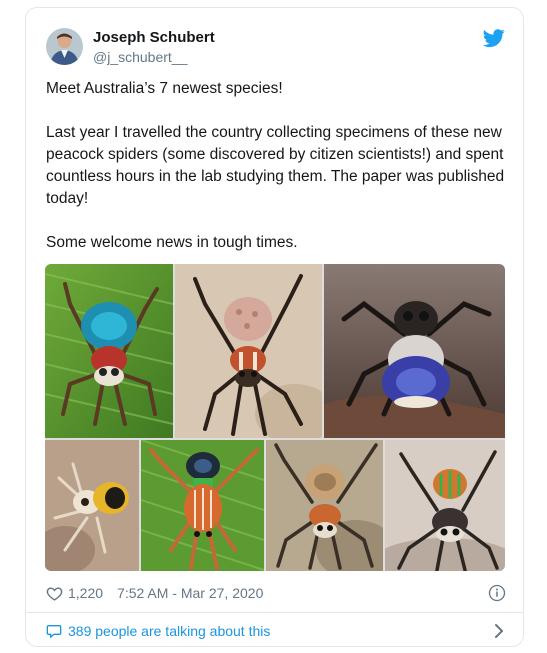 The image size is (547, 653). What do you see at coordinates (164, 88) in the screenshot?
I see `tweet-paragraph: Meet Australia’s 7 newest species!` at bounding box center [164, 88].